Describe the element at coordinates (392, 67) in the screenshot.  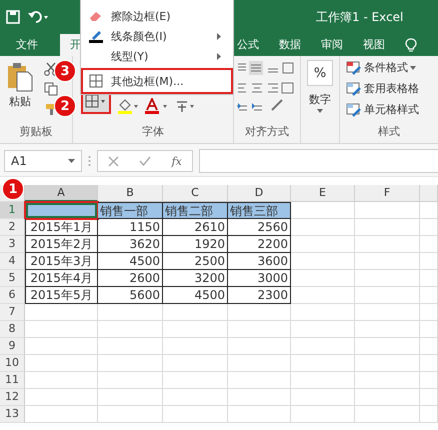
I see `style-command: 条件格式` at that location.